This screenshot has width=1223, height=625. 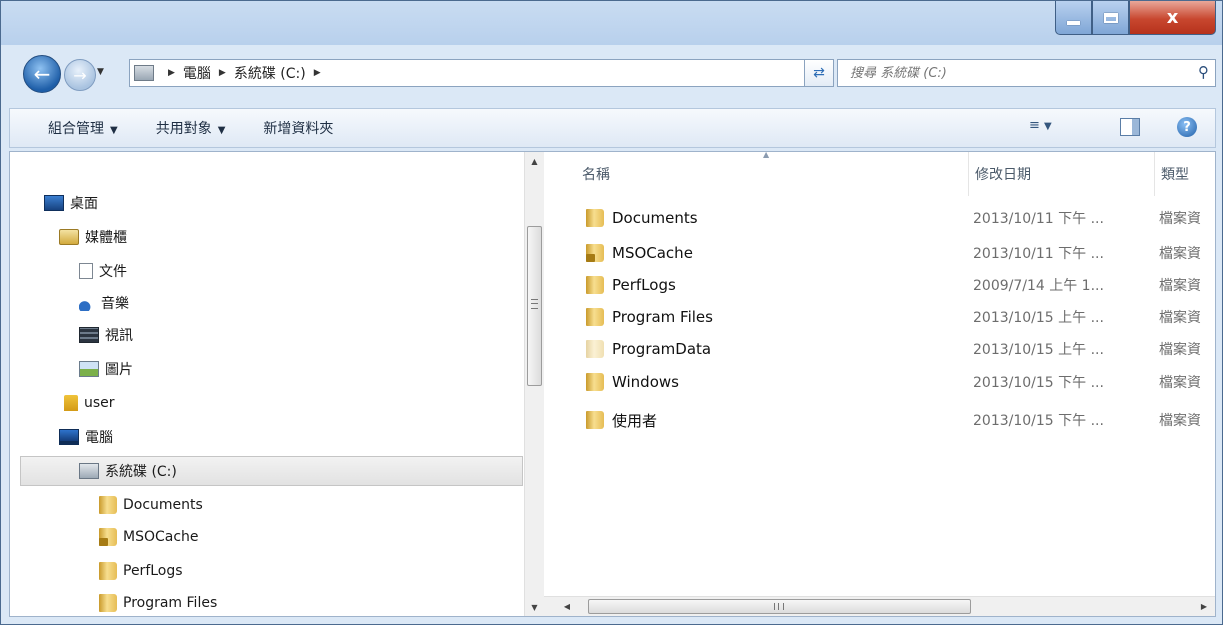 I want to click on horizontal-scroll-thumb, so click(x=779, y=606).